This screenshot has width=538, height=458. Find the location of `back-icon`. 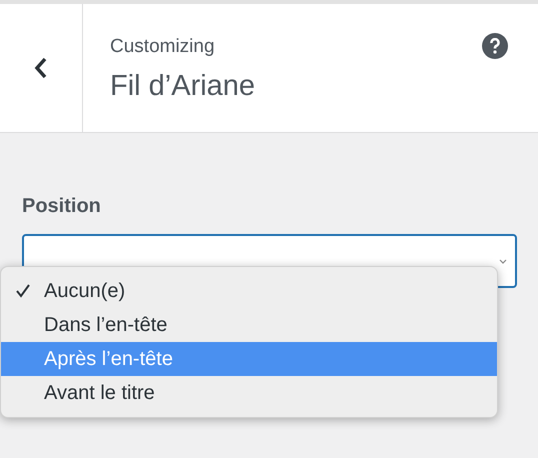

back-icon is located at coordinates (41, 68).